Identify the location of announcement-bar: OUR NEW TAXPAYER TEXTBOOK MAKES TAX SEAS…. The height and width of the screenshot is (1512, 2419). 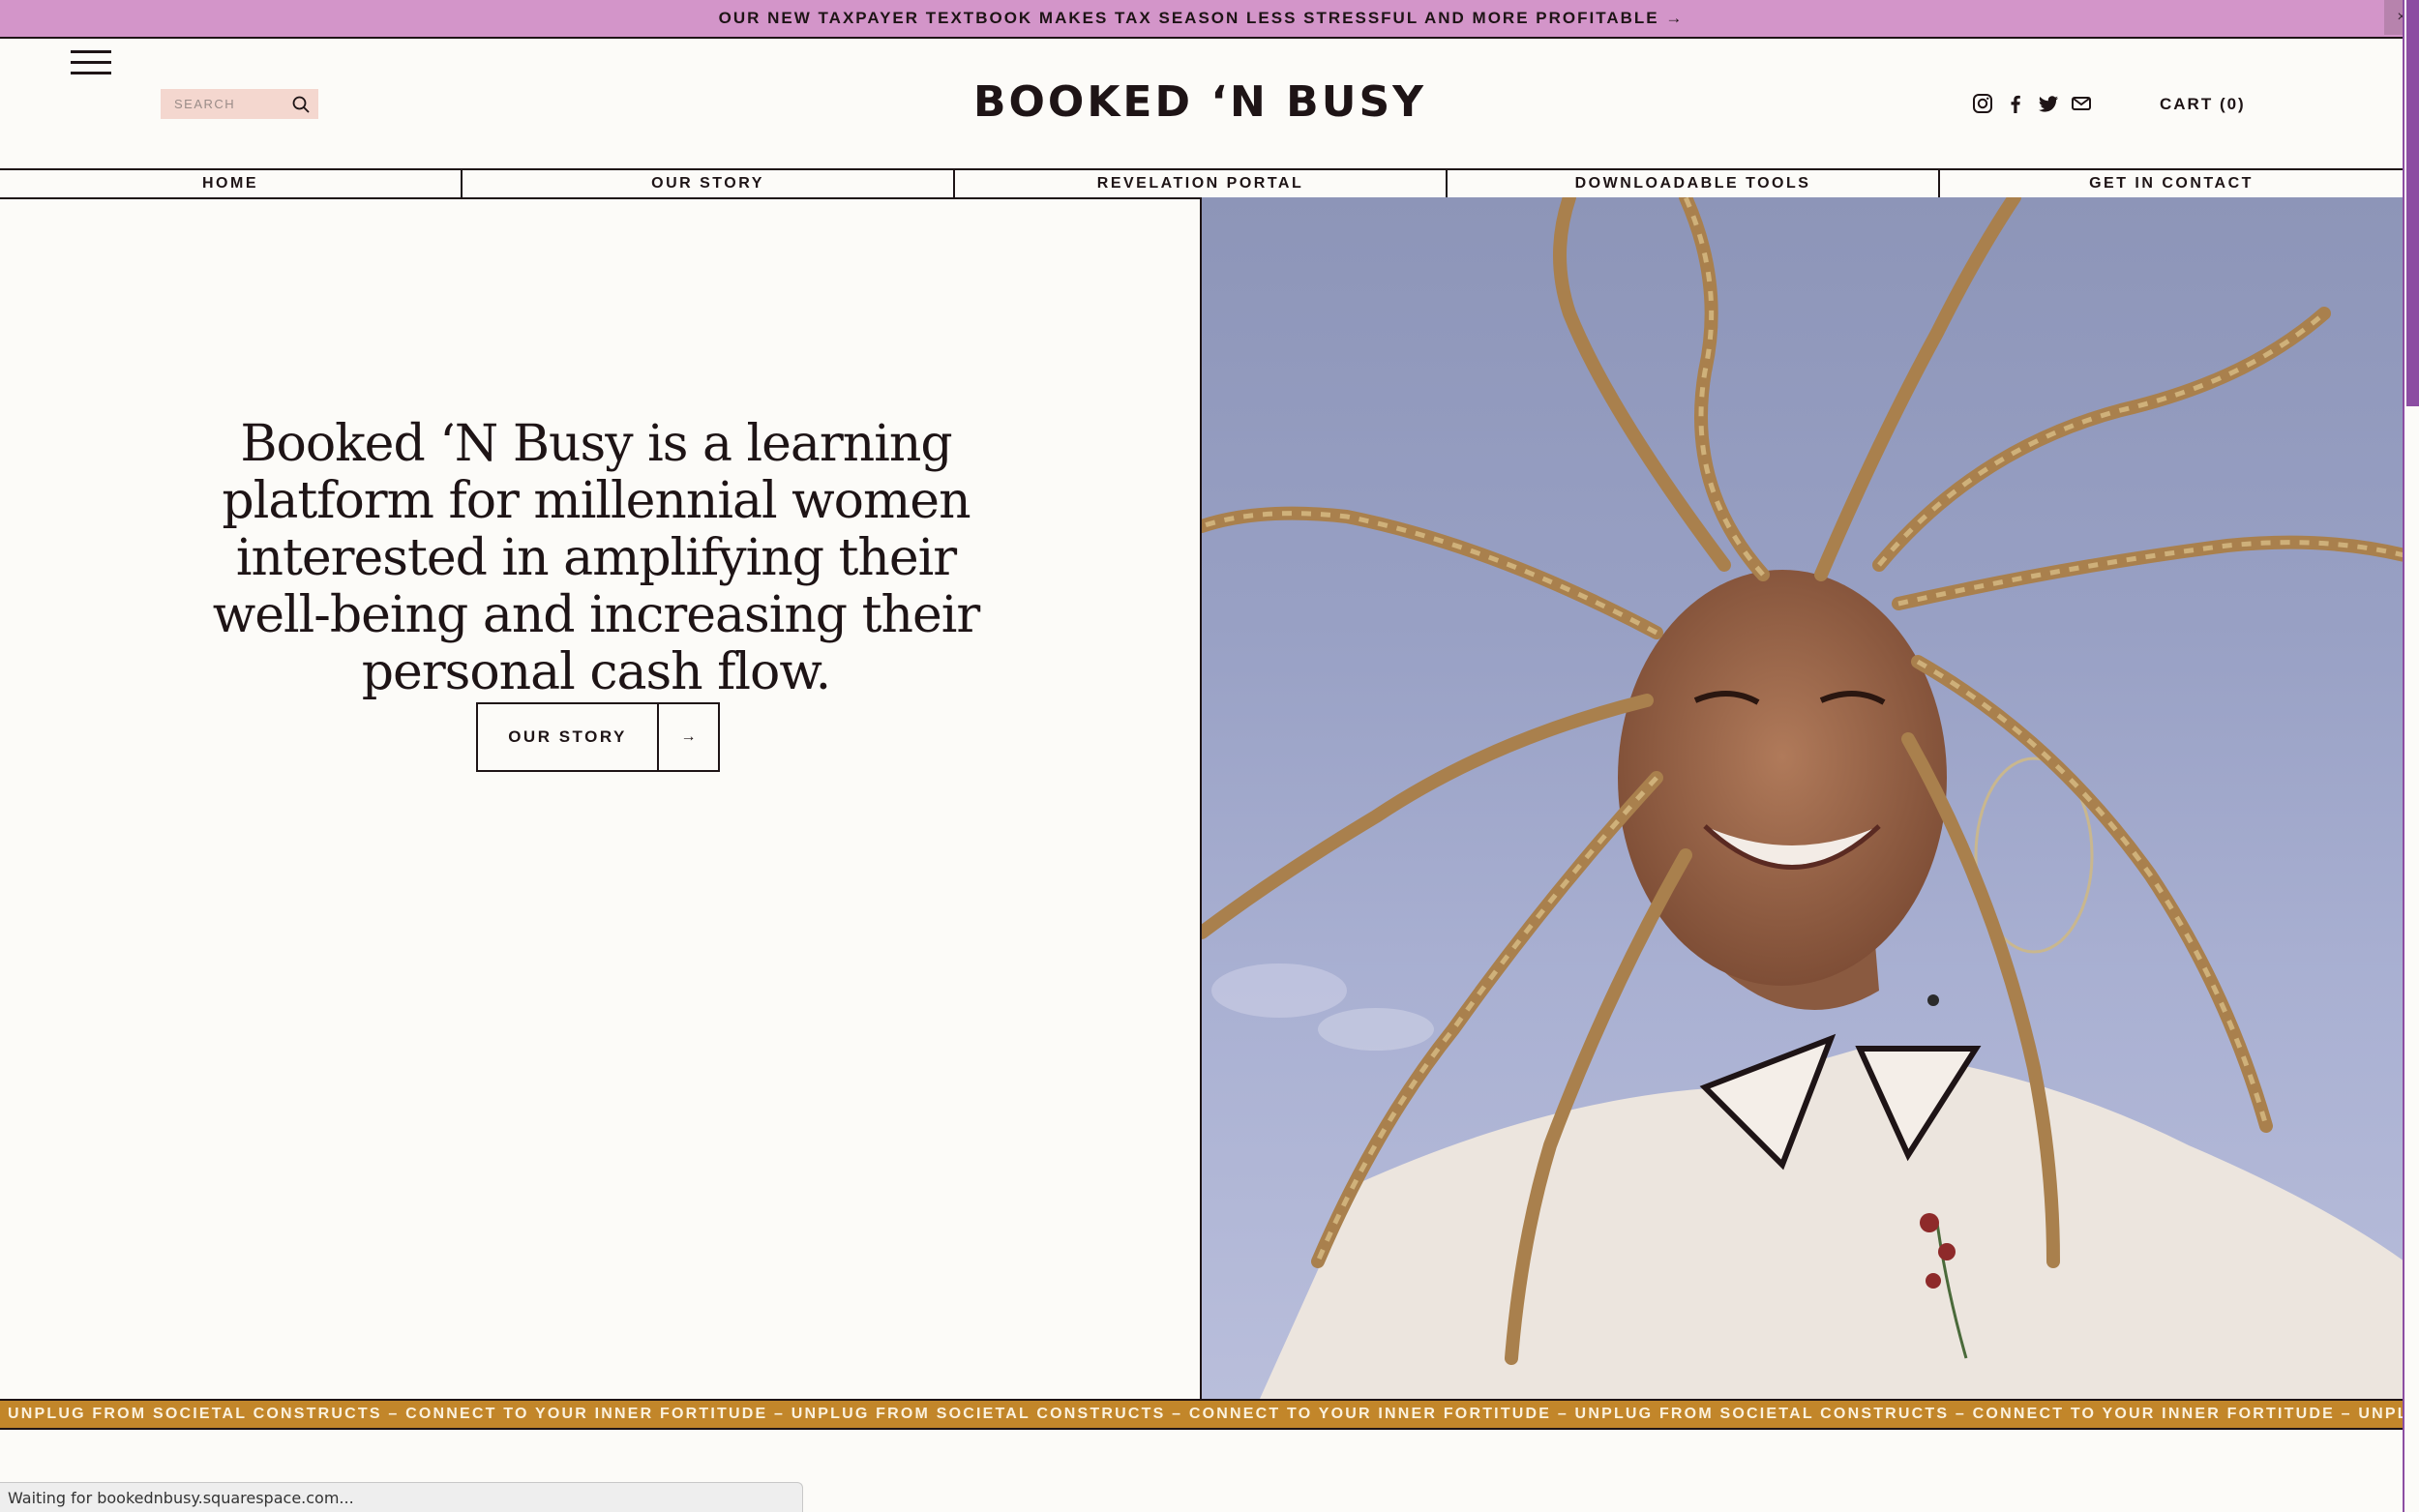
(1201, 20).